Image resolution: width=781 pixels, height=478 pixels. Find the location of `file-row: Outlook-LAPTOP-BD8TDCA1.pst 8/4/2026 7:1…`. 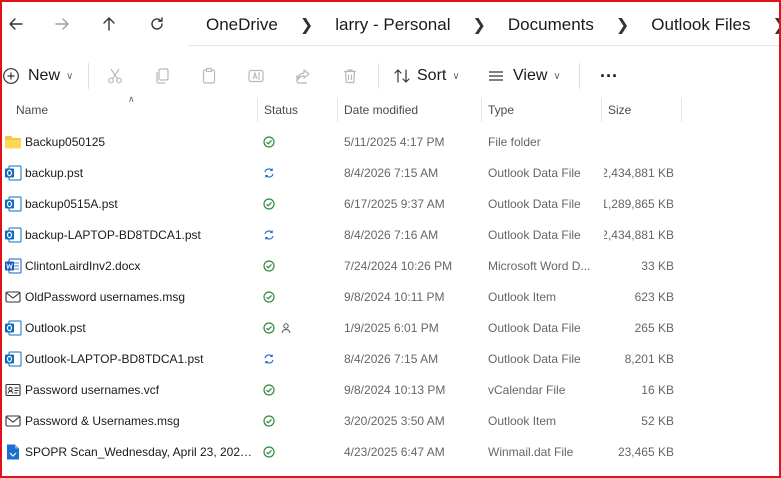

file-row: Outlook-LAPTOP-BD8TDCA1.pst 8/4/2026 7:1… is located at coordinates (390, 358).